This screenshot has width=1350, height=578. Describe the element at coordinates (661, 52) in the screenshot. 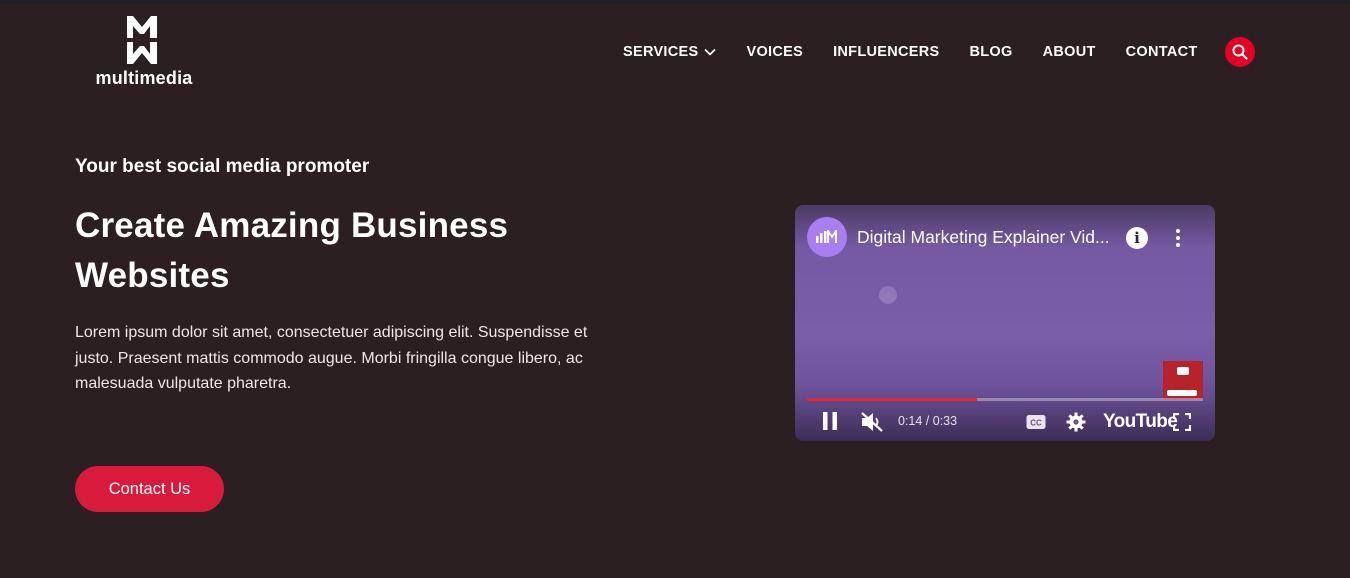

I see `nav-item-label: SERVICES` at that location.